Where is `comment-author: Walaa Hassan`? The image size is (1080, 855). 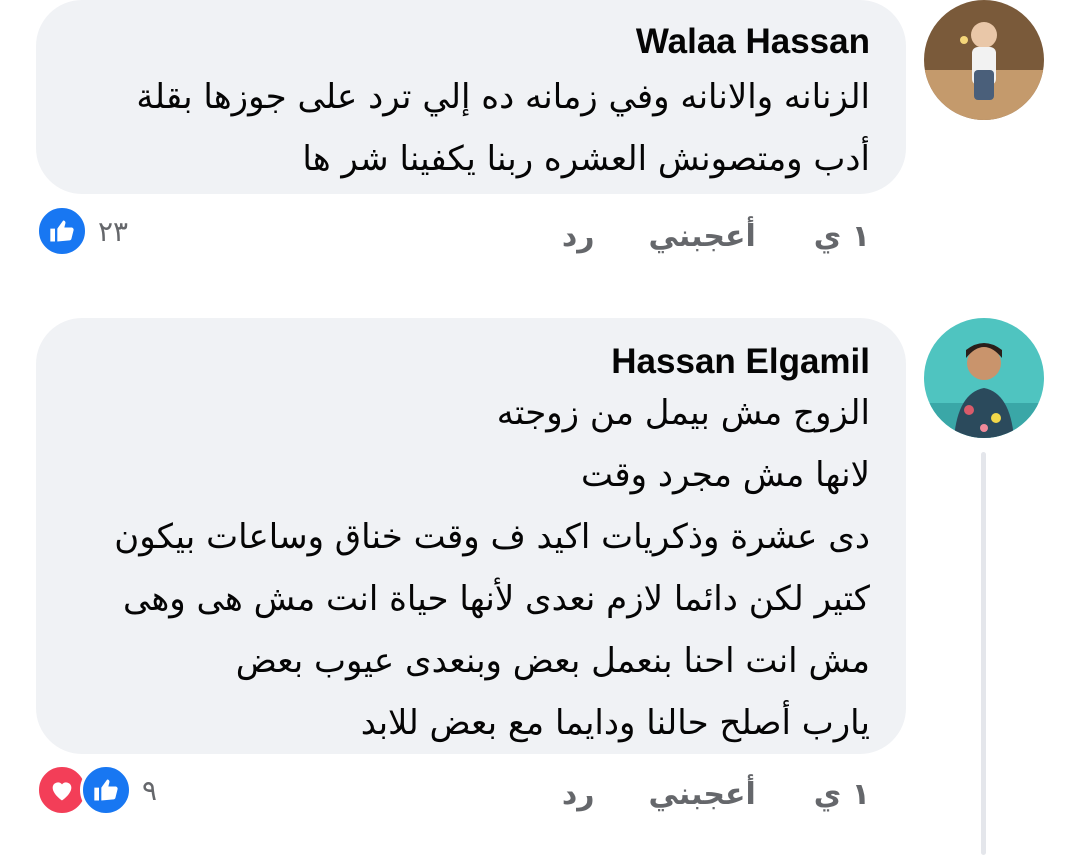
comment-author: Walaa Hassan is located at coordinates (478, 42).